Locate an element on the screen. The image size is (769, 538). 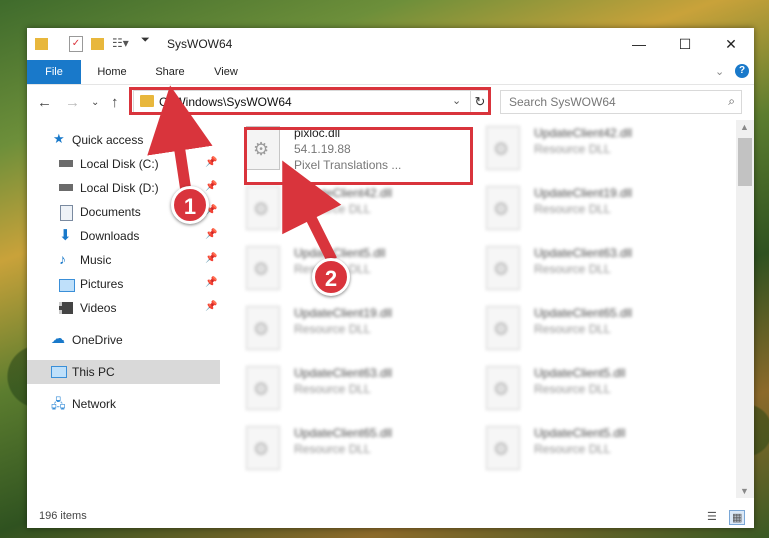
sidebar-item-videos: Videos 📌 is located at coordinates (123, 308).